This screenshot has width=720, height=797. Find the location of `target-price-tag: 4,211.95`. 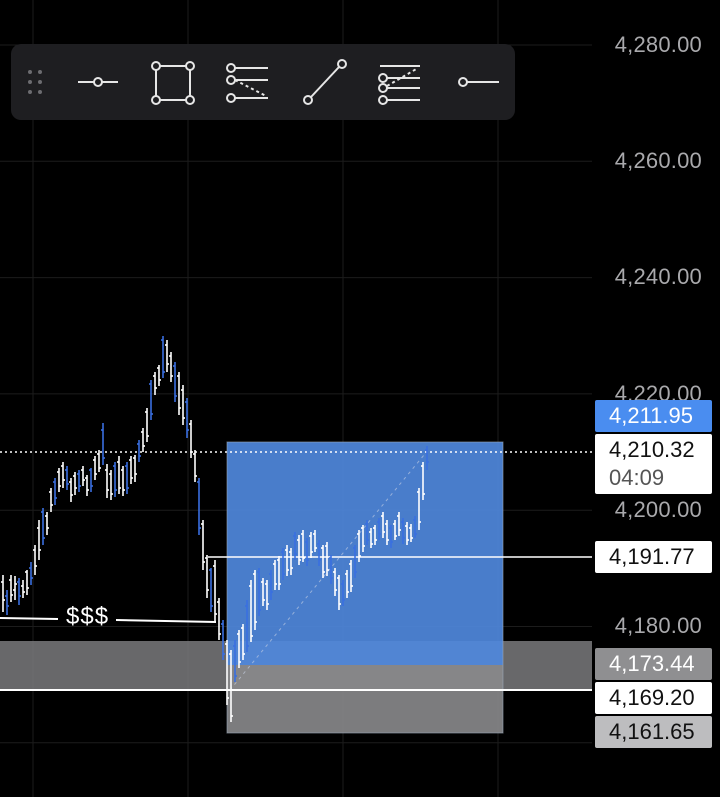

target-price-tag: 4,211.95 is located at coordinates (653, 416).